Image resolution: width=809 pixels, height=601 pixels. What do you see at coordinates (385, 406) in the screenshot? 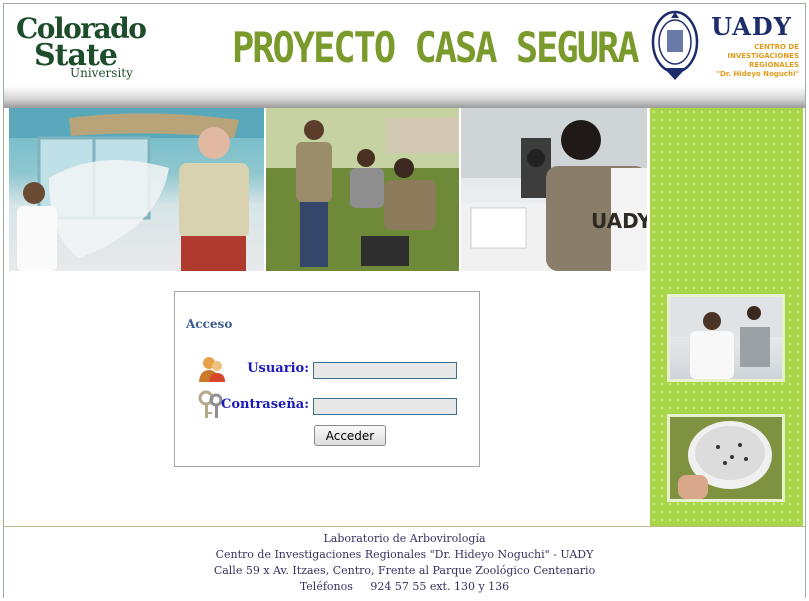
I see `password-input` at bounding box center [385, 406].